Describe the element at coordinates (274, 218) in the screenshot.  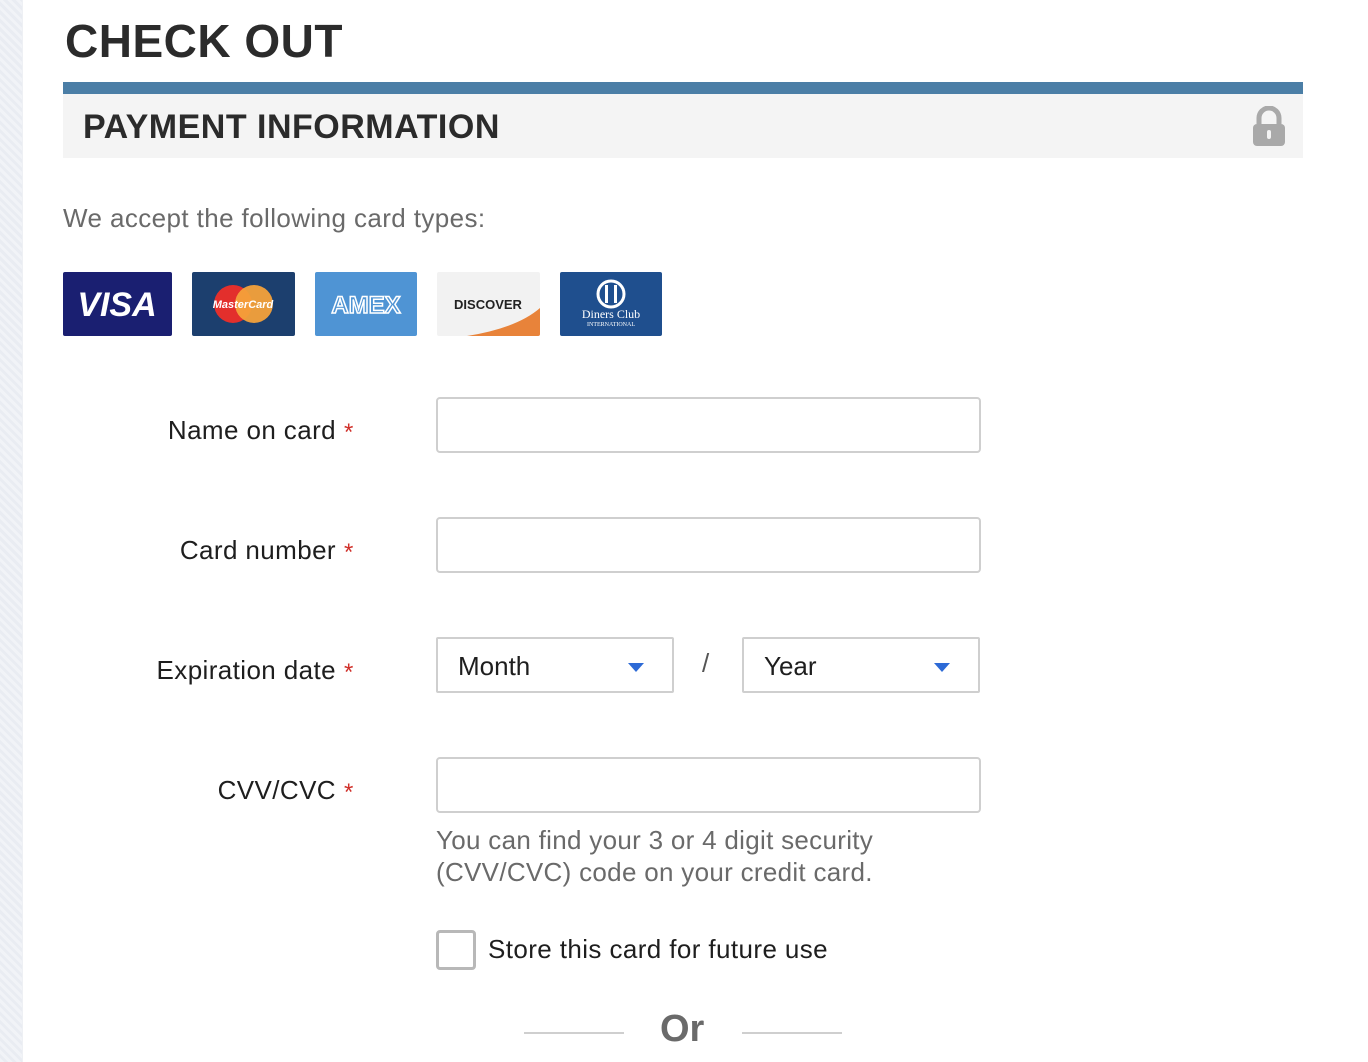
I see `accepted-cards-text: We accept the following card types:` at that location.